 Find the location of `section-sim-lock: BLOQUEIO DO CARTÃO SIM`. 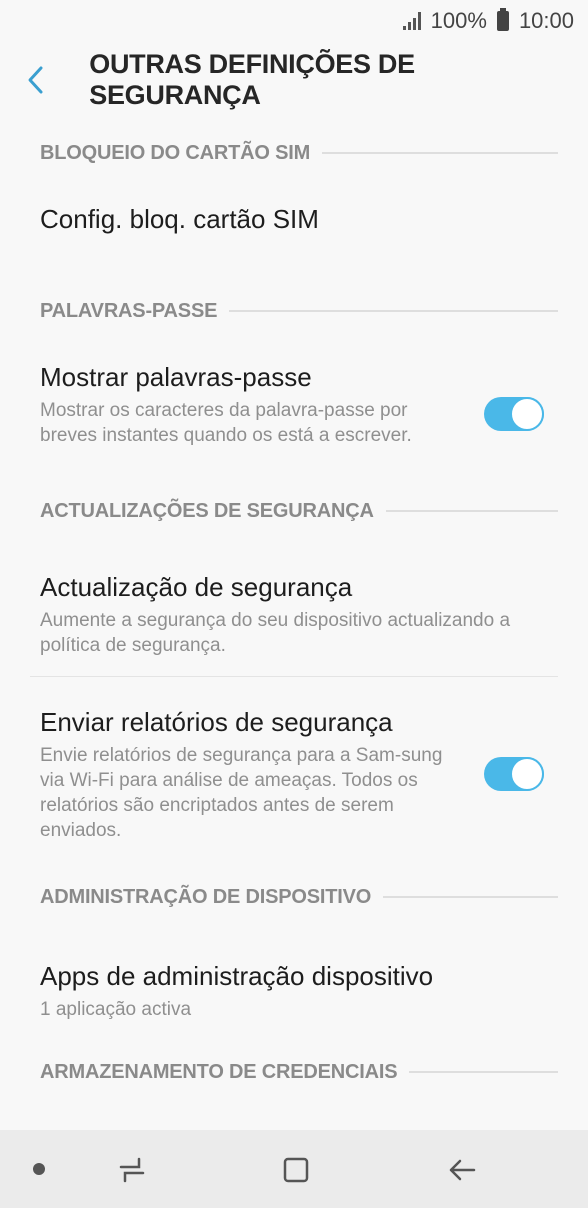

section-sim-lock: BLOQUEIO DO CARTÃO SIM is located at coordinates (294, 153).